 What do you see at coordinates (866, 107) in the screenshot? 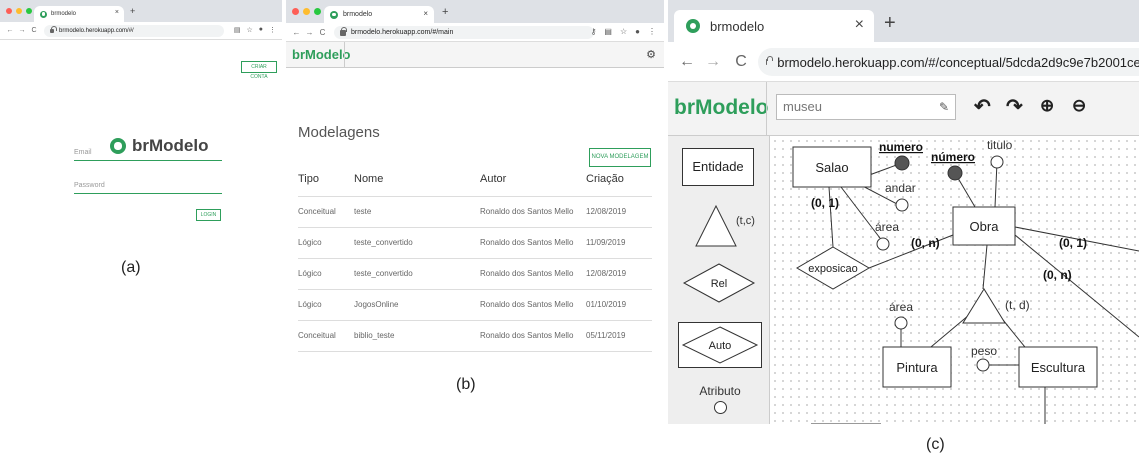
I see `model-name-input: museu ✎` at bounding box center [866, 107].